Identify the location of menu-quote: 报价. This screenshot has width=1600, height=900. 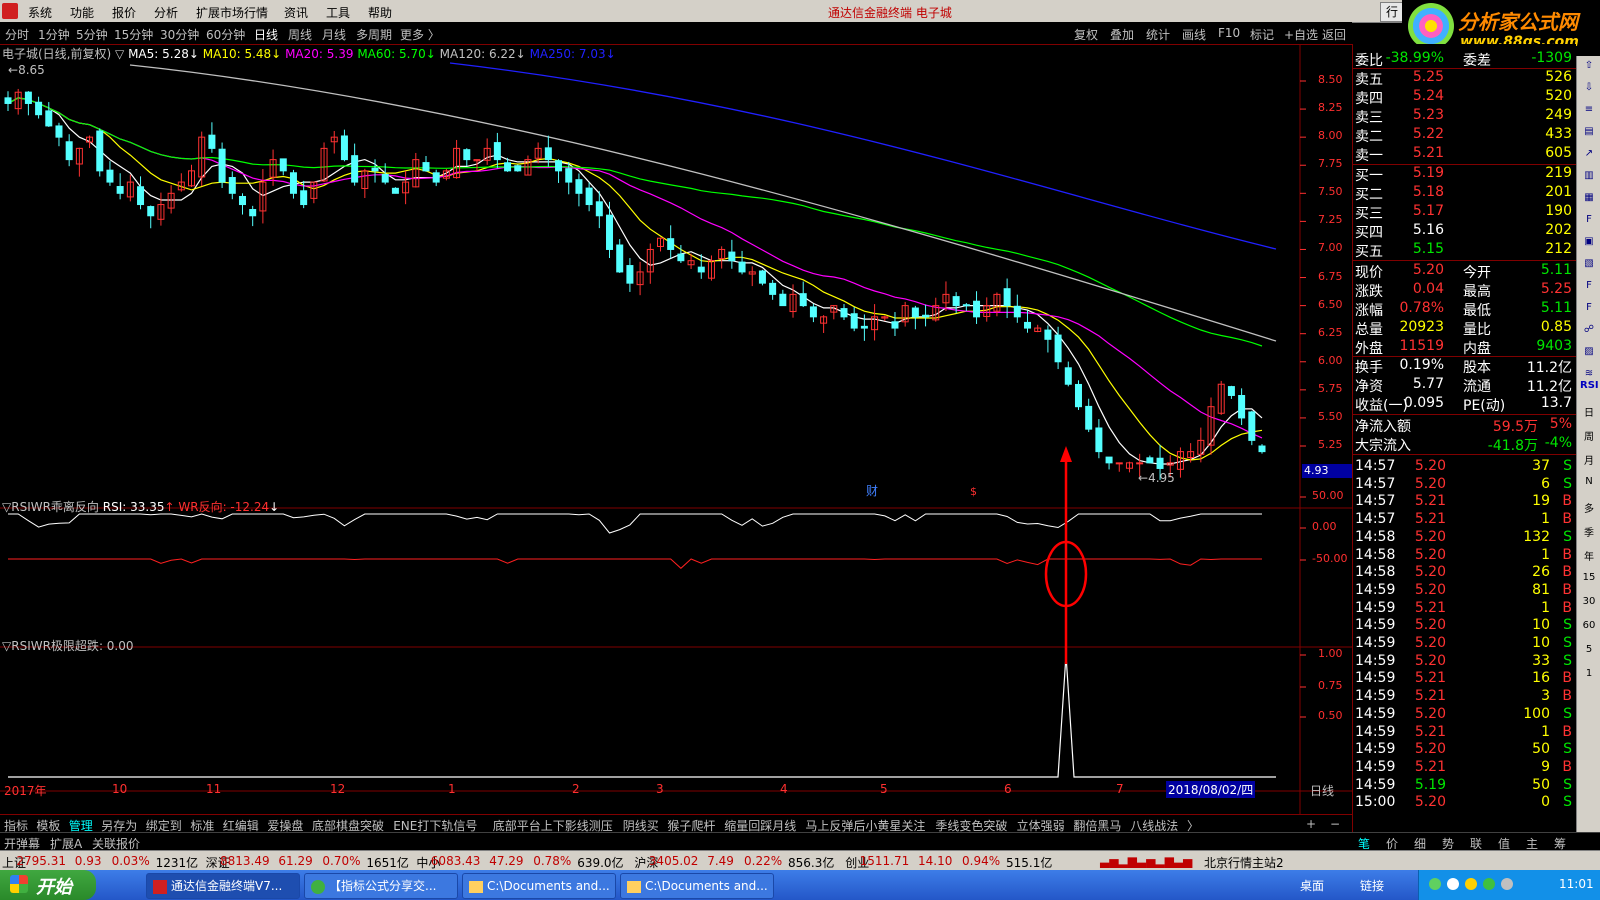
(124, 12).